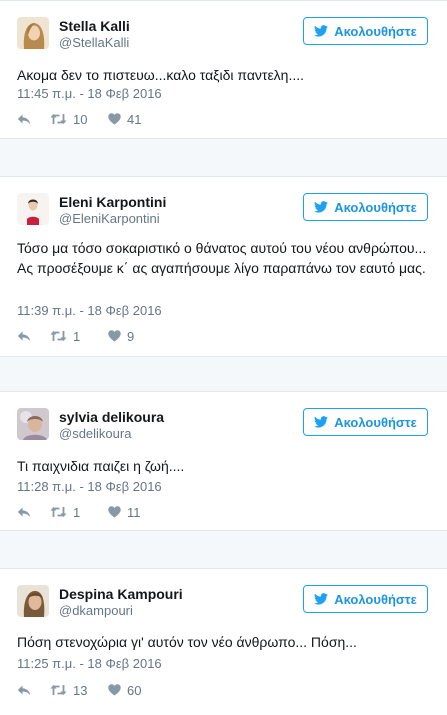  I want to click on retweet-button: 10, so click(79, 119).